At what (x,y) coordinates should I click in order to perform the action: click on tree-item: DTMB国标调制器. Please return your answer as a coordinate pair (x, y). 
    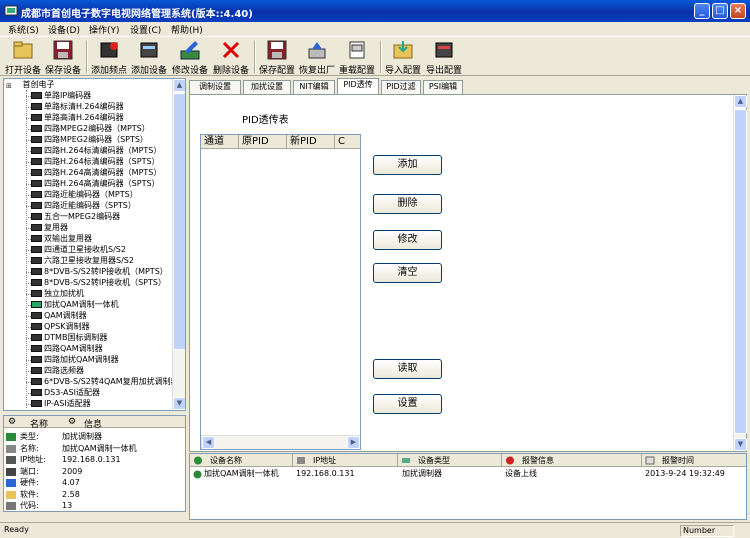
    Looking at the image, I should click on (69, 337).